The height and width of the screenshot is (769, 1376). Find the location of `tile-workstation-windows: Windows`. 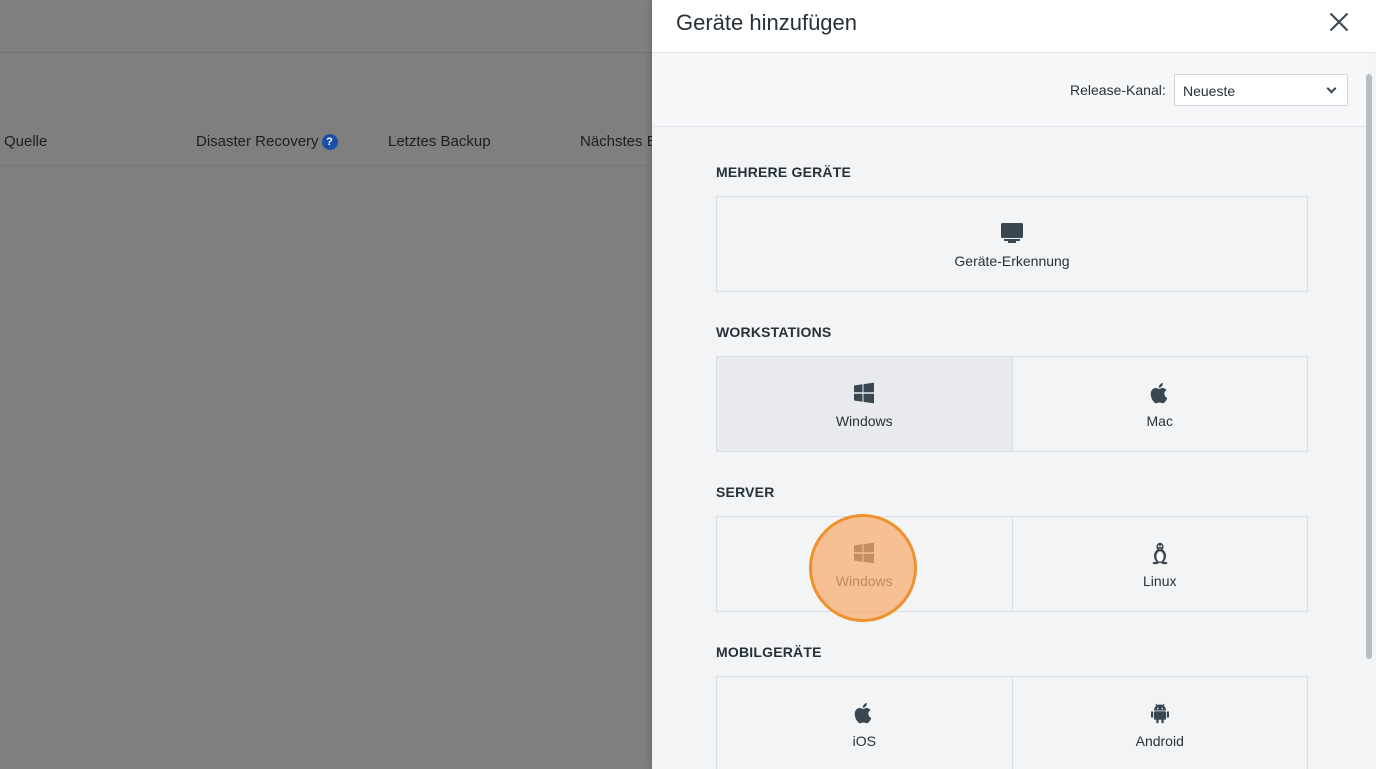

tile-workstation-windows: Windows is located at coordinates (864, 404).